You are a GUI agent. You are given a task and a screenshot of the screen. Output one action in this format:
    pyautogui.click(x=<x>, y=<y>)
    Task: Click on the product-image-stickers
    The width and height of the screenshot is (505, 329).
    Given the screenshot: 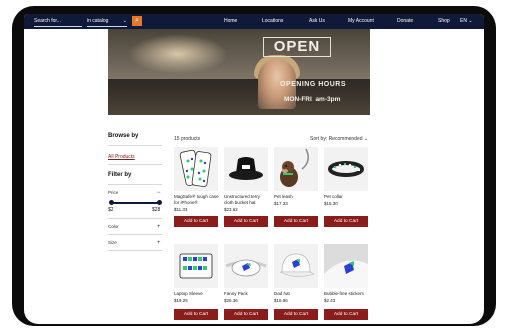 What is the action you would take?
    pyautogui.click(x=346, y=266)
    